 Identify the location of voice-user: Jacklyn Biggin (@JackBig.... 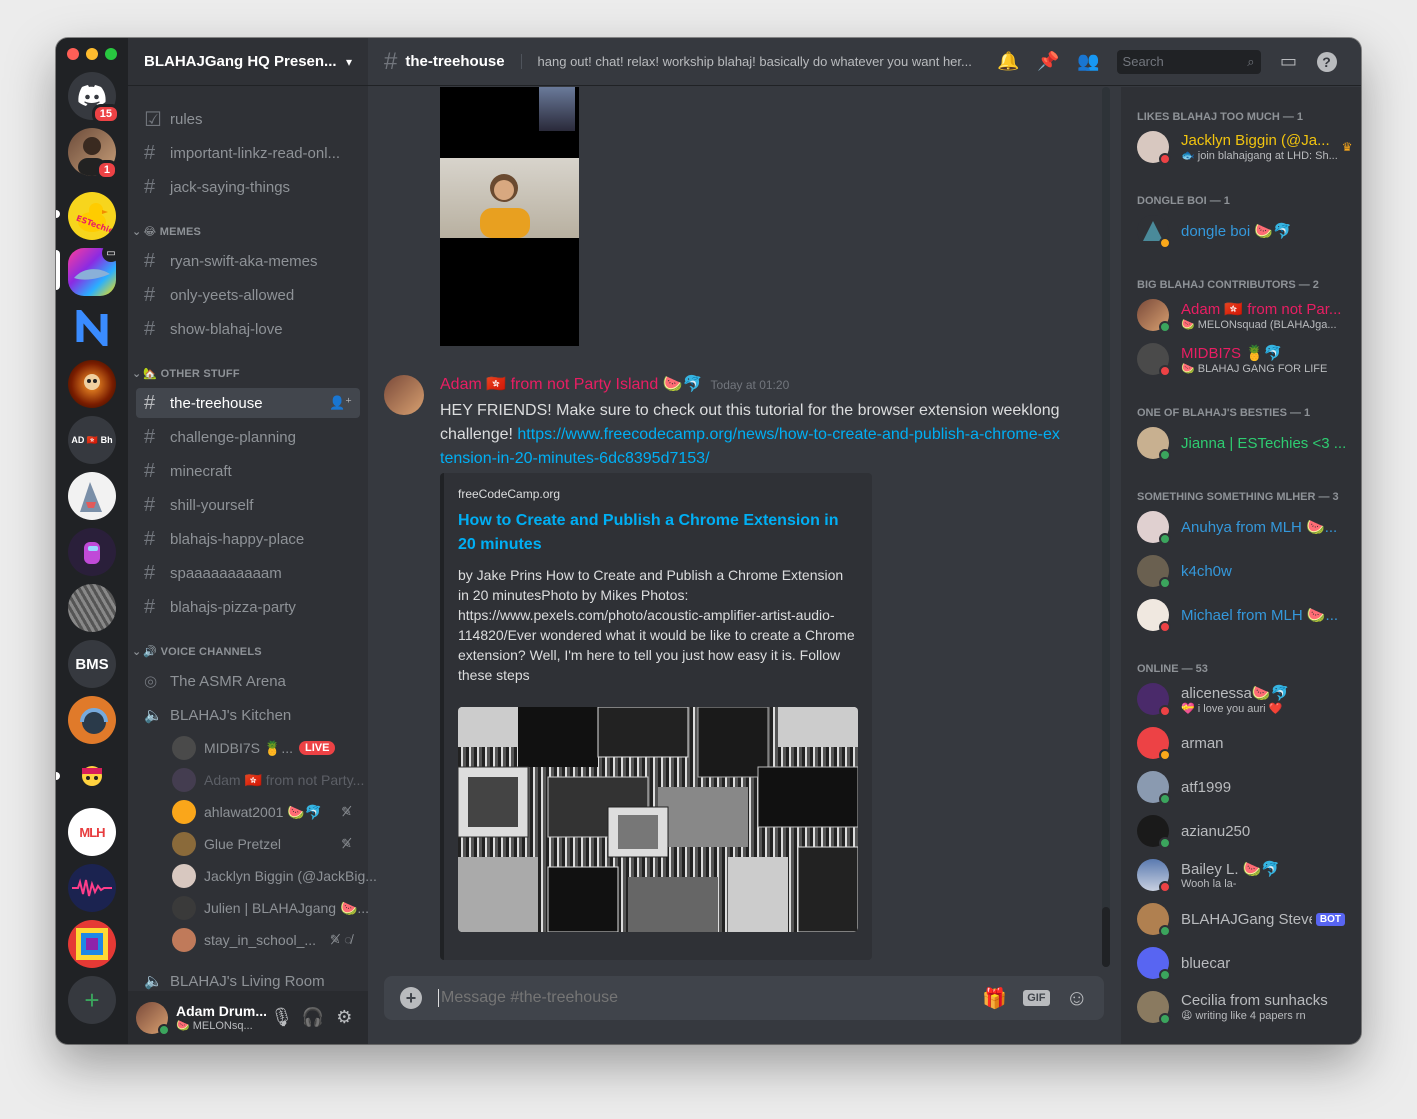
(274, 876).